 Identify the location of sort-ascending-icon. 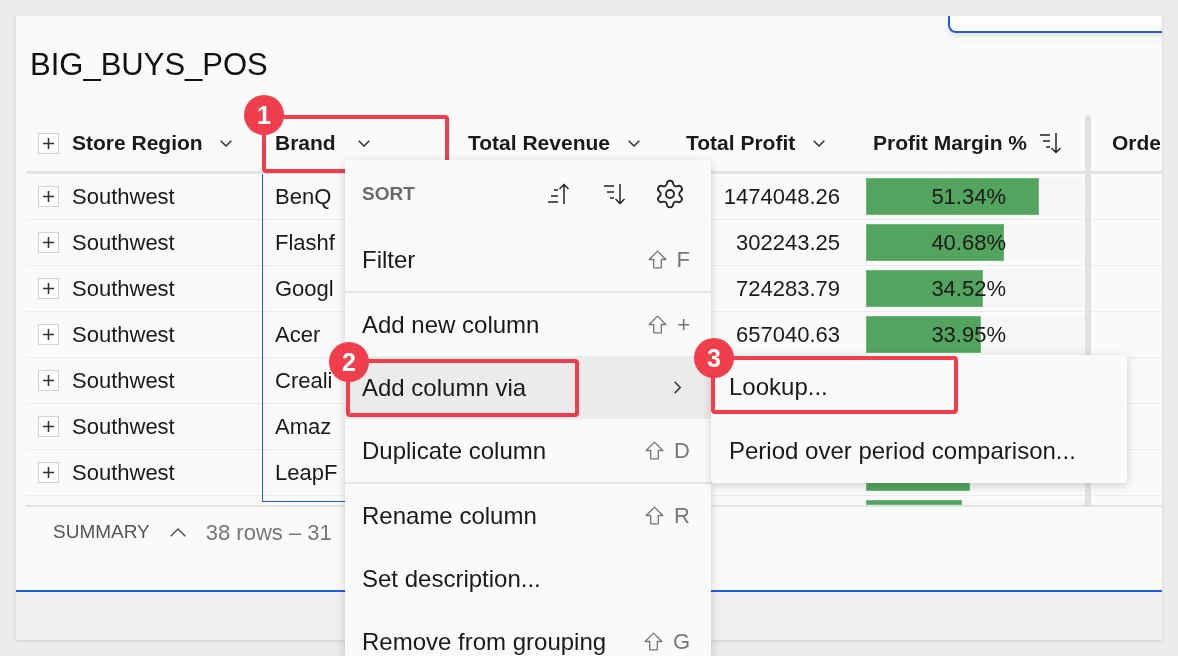
(559, 194).